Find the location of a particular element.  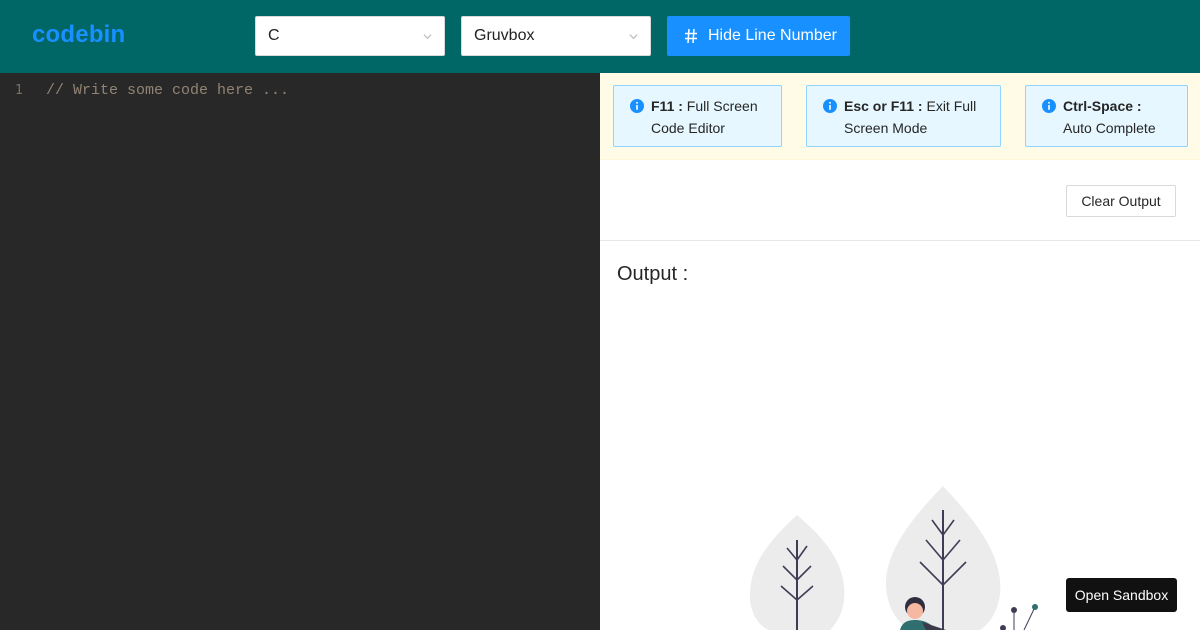

hint-key: F11 : is located at coordinates (667, 106).